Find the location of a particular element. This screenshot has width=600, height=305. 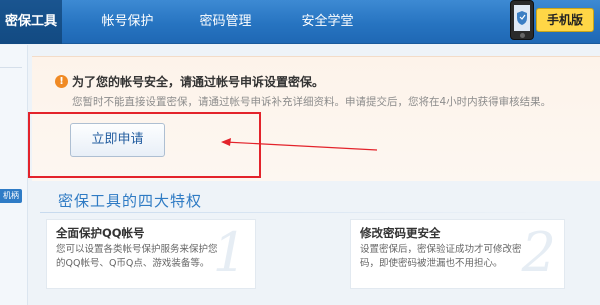

apply-now-button: 立即申请 is located at coordinates (117, 140).